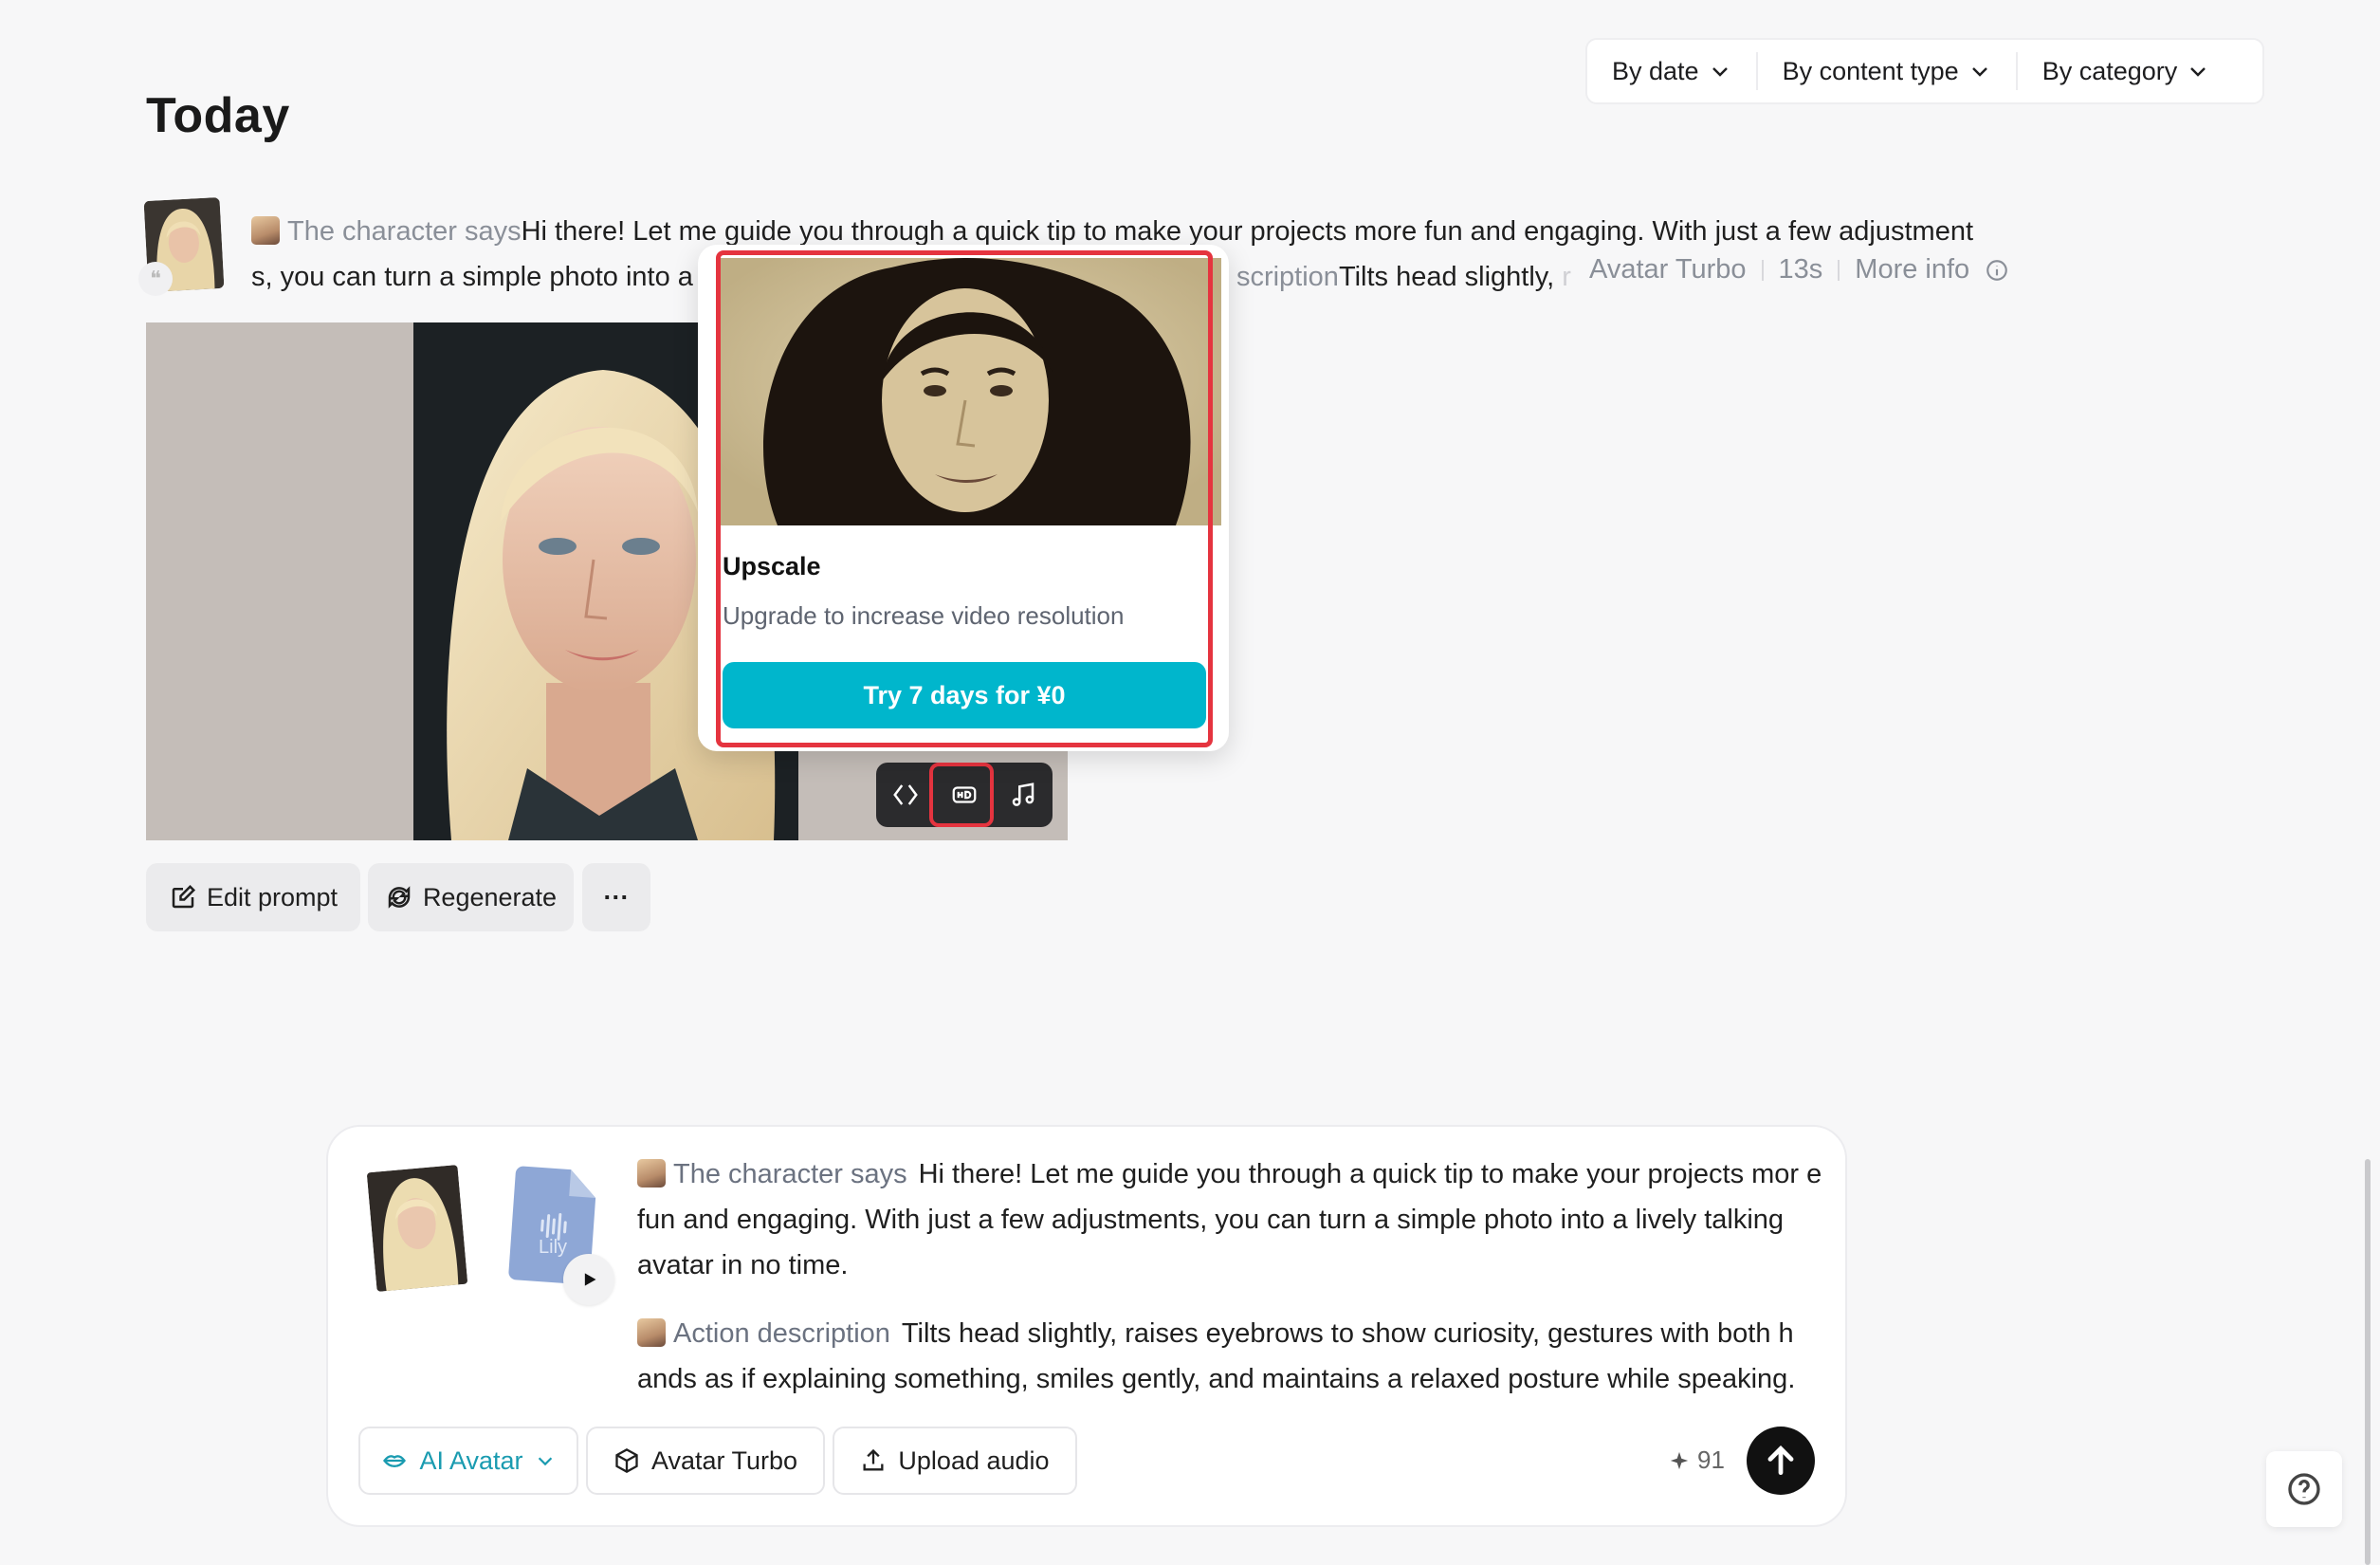 The image size is (2380, 1565). I want to click on mode-label: AI Avatar, so click(471, 1460).